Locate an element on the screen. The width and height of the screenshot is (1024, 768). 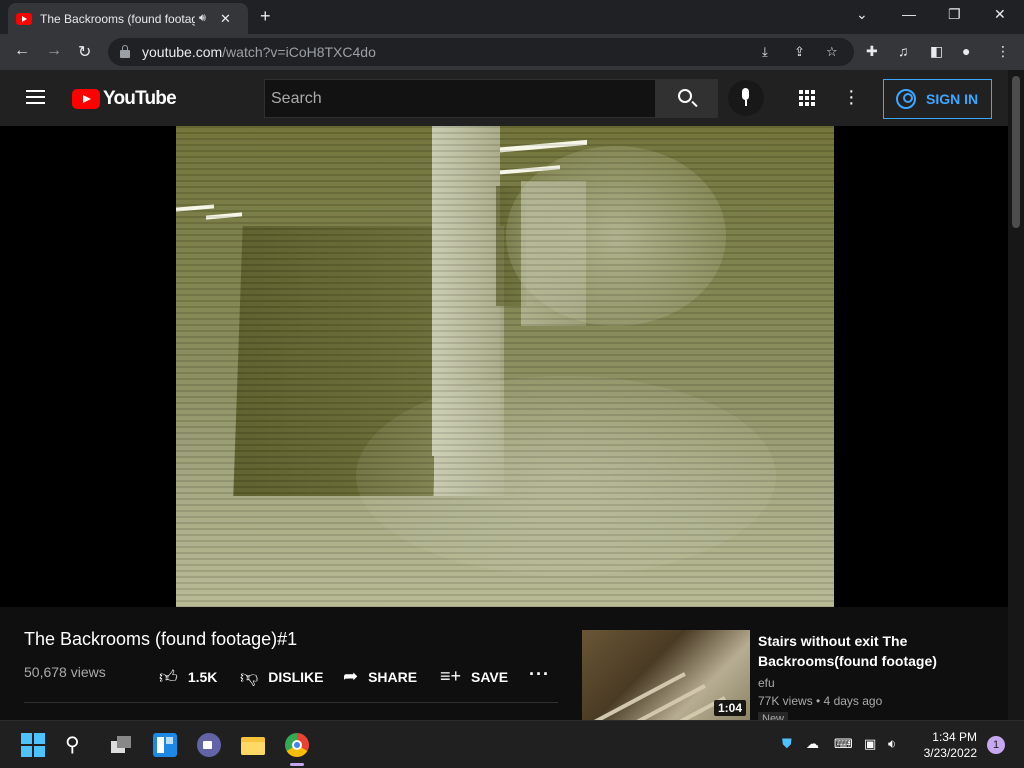
search-icon: ⚲ is located at coordinates (77, 745).